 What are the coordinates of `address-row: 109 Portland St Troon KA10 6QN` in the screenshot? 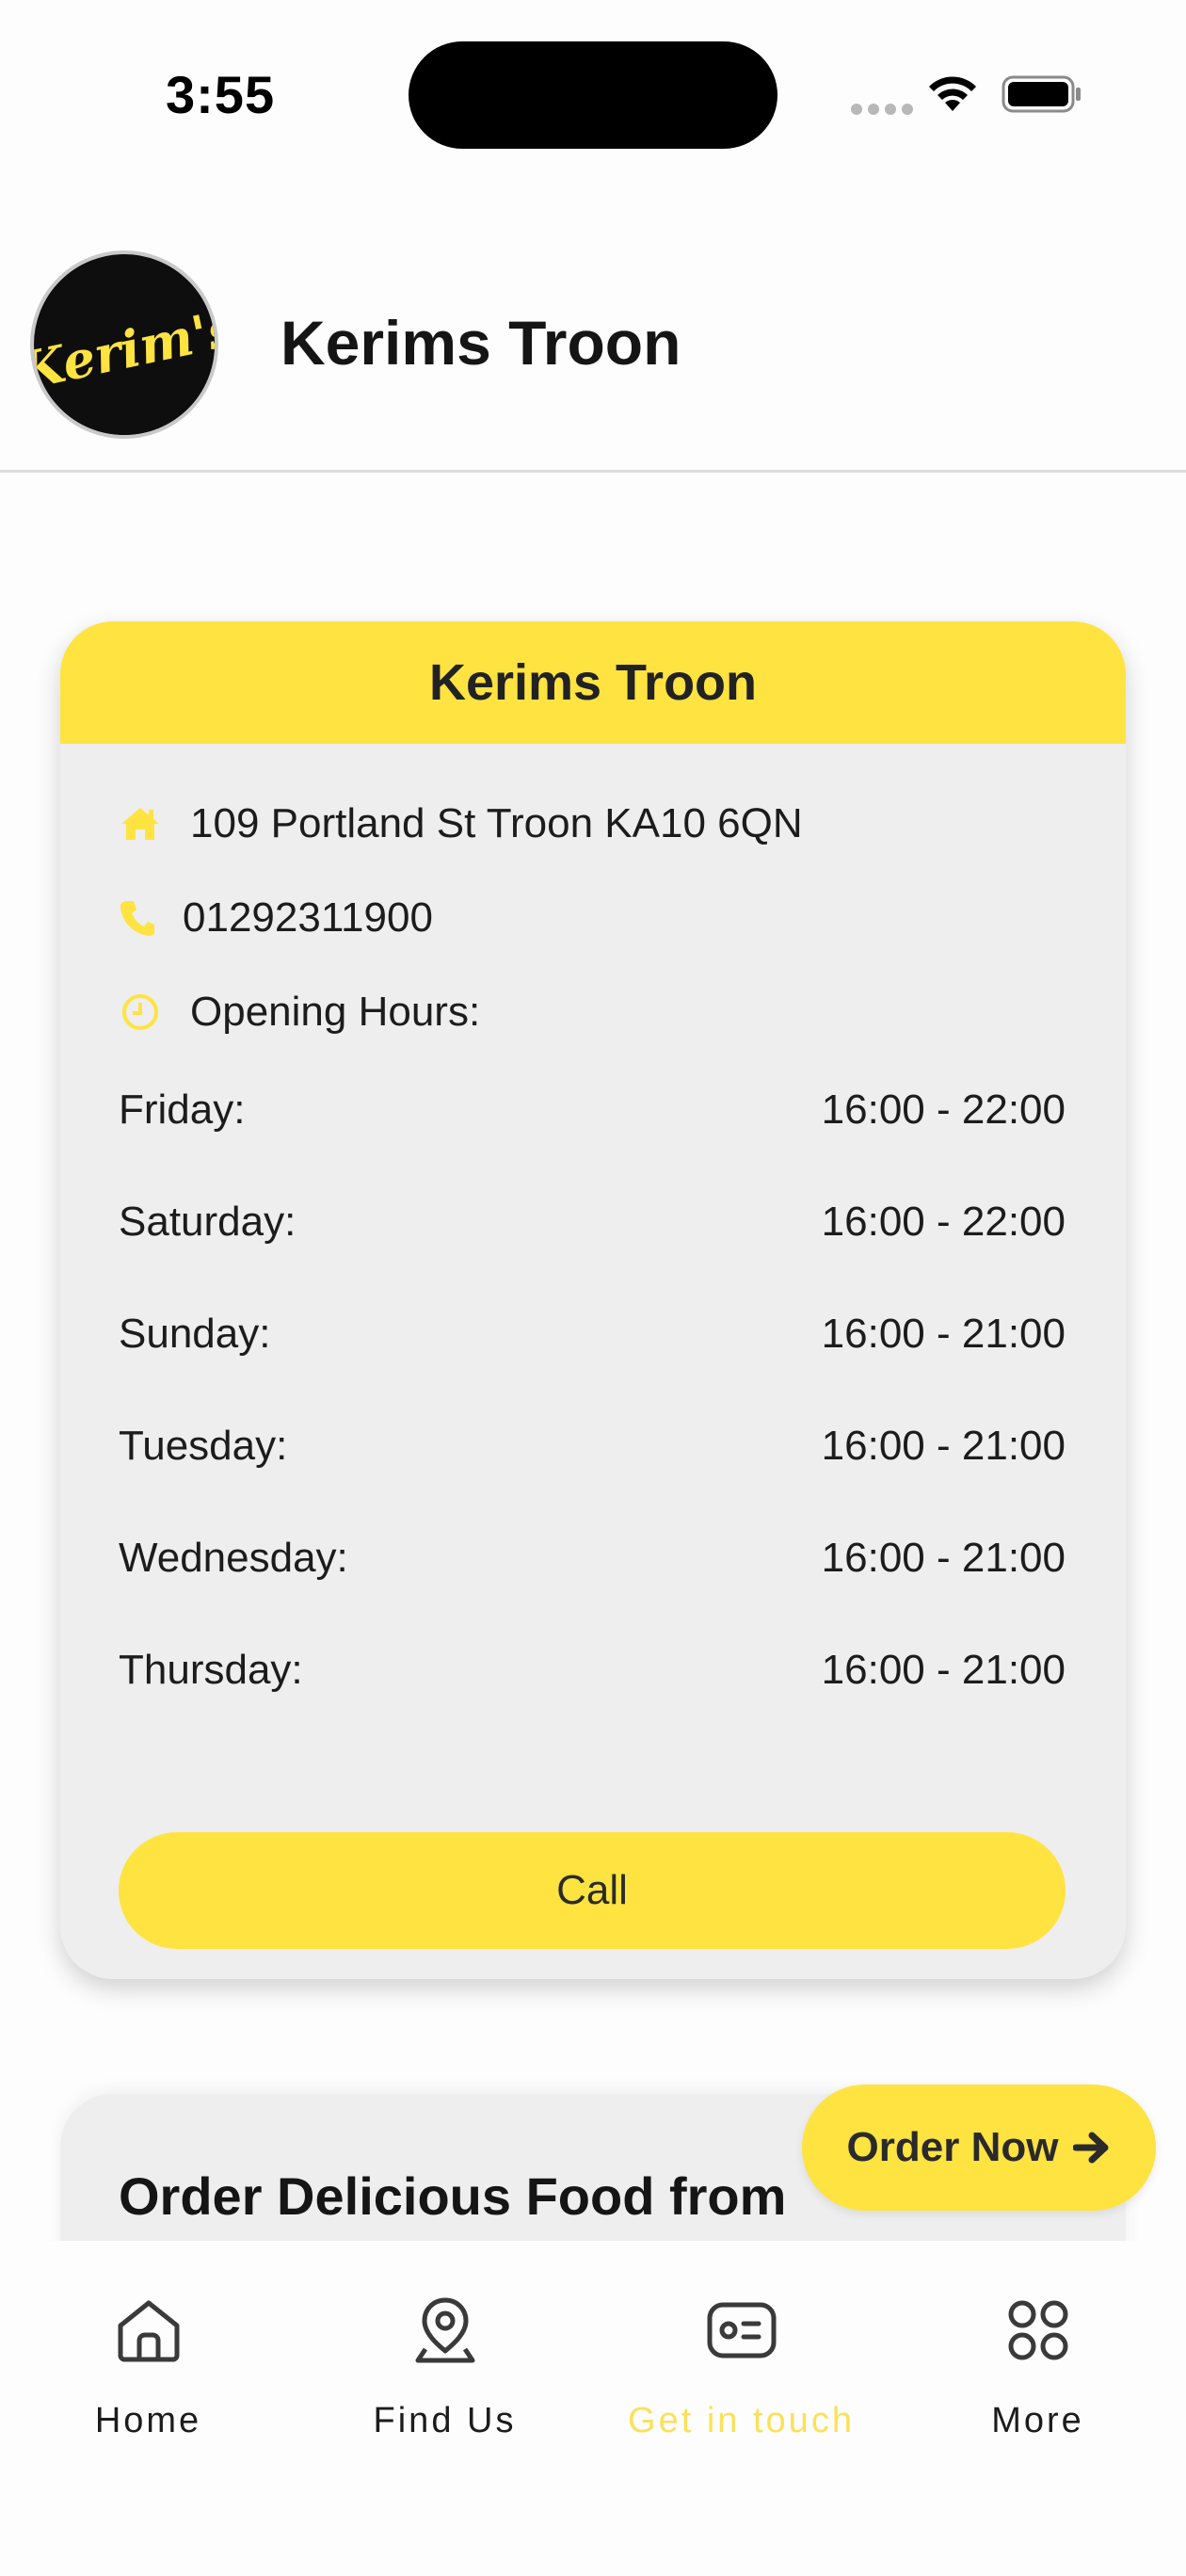 It's located at (461, 823).